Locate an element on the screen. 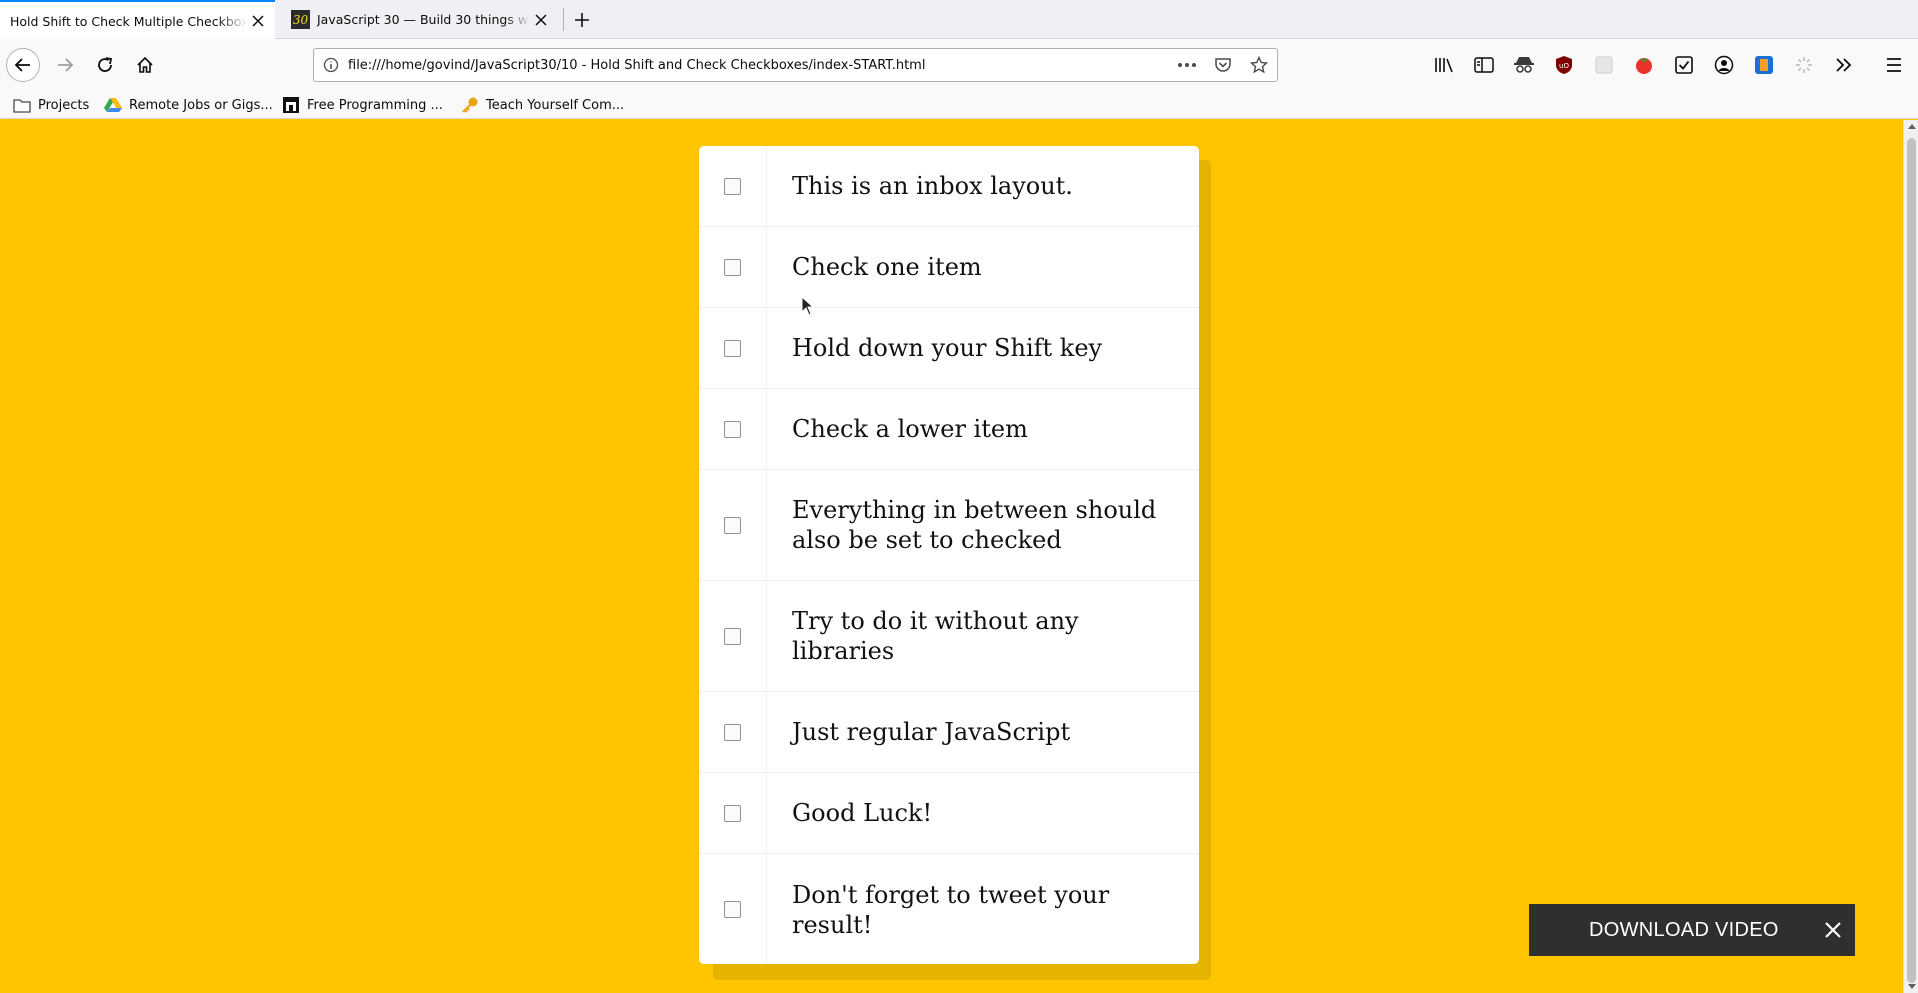  back-arrow-icon is located at coordinates (22, 65).